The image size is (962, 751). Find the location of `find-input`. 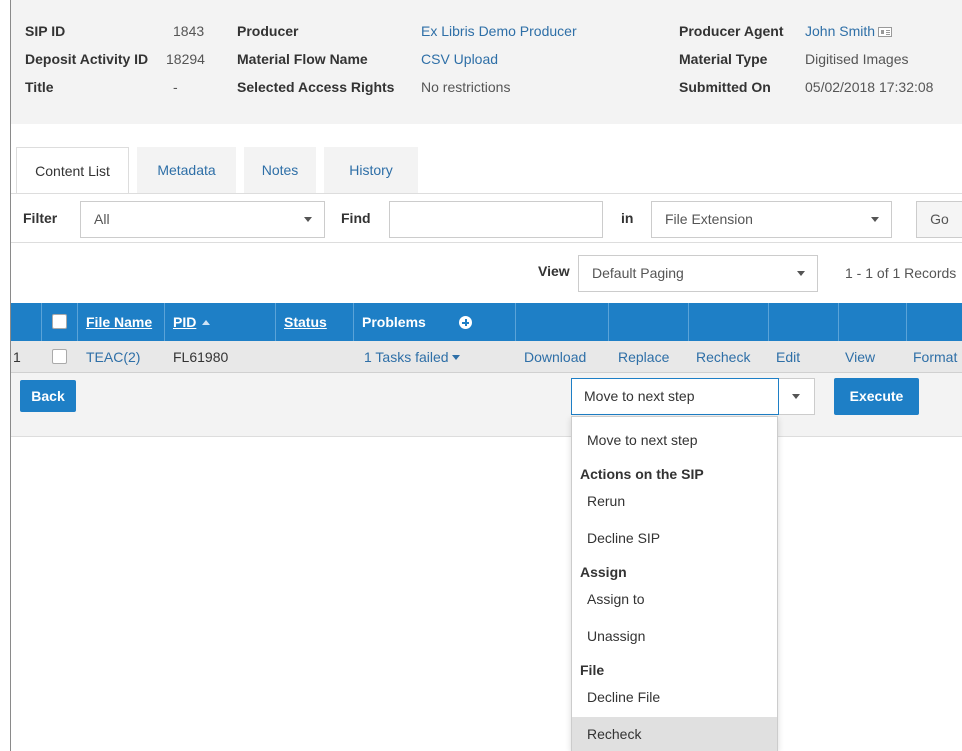

find-input is located at coordinates (496, 219).